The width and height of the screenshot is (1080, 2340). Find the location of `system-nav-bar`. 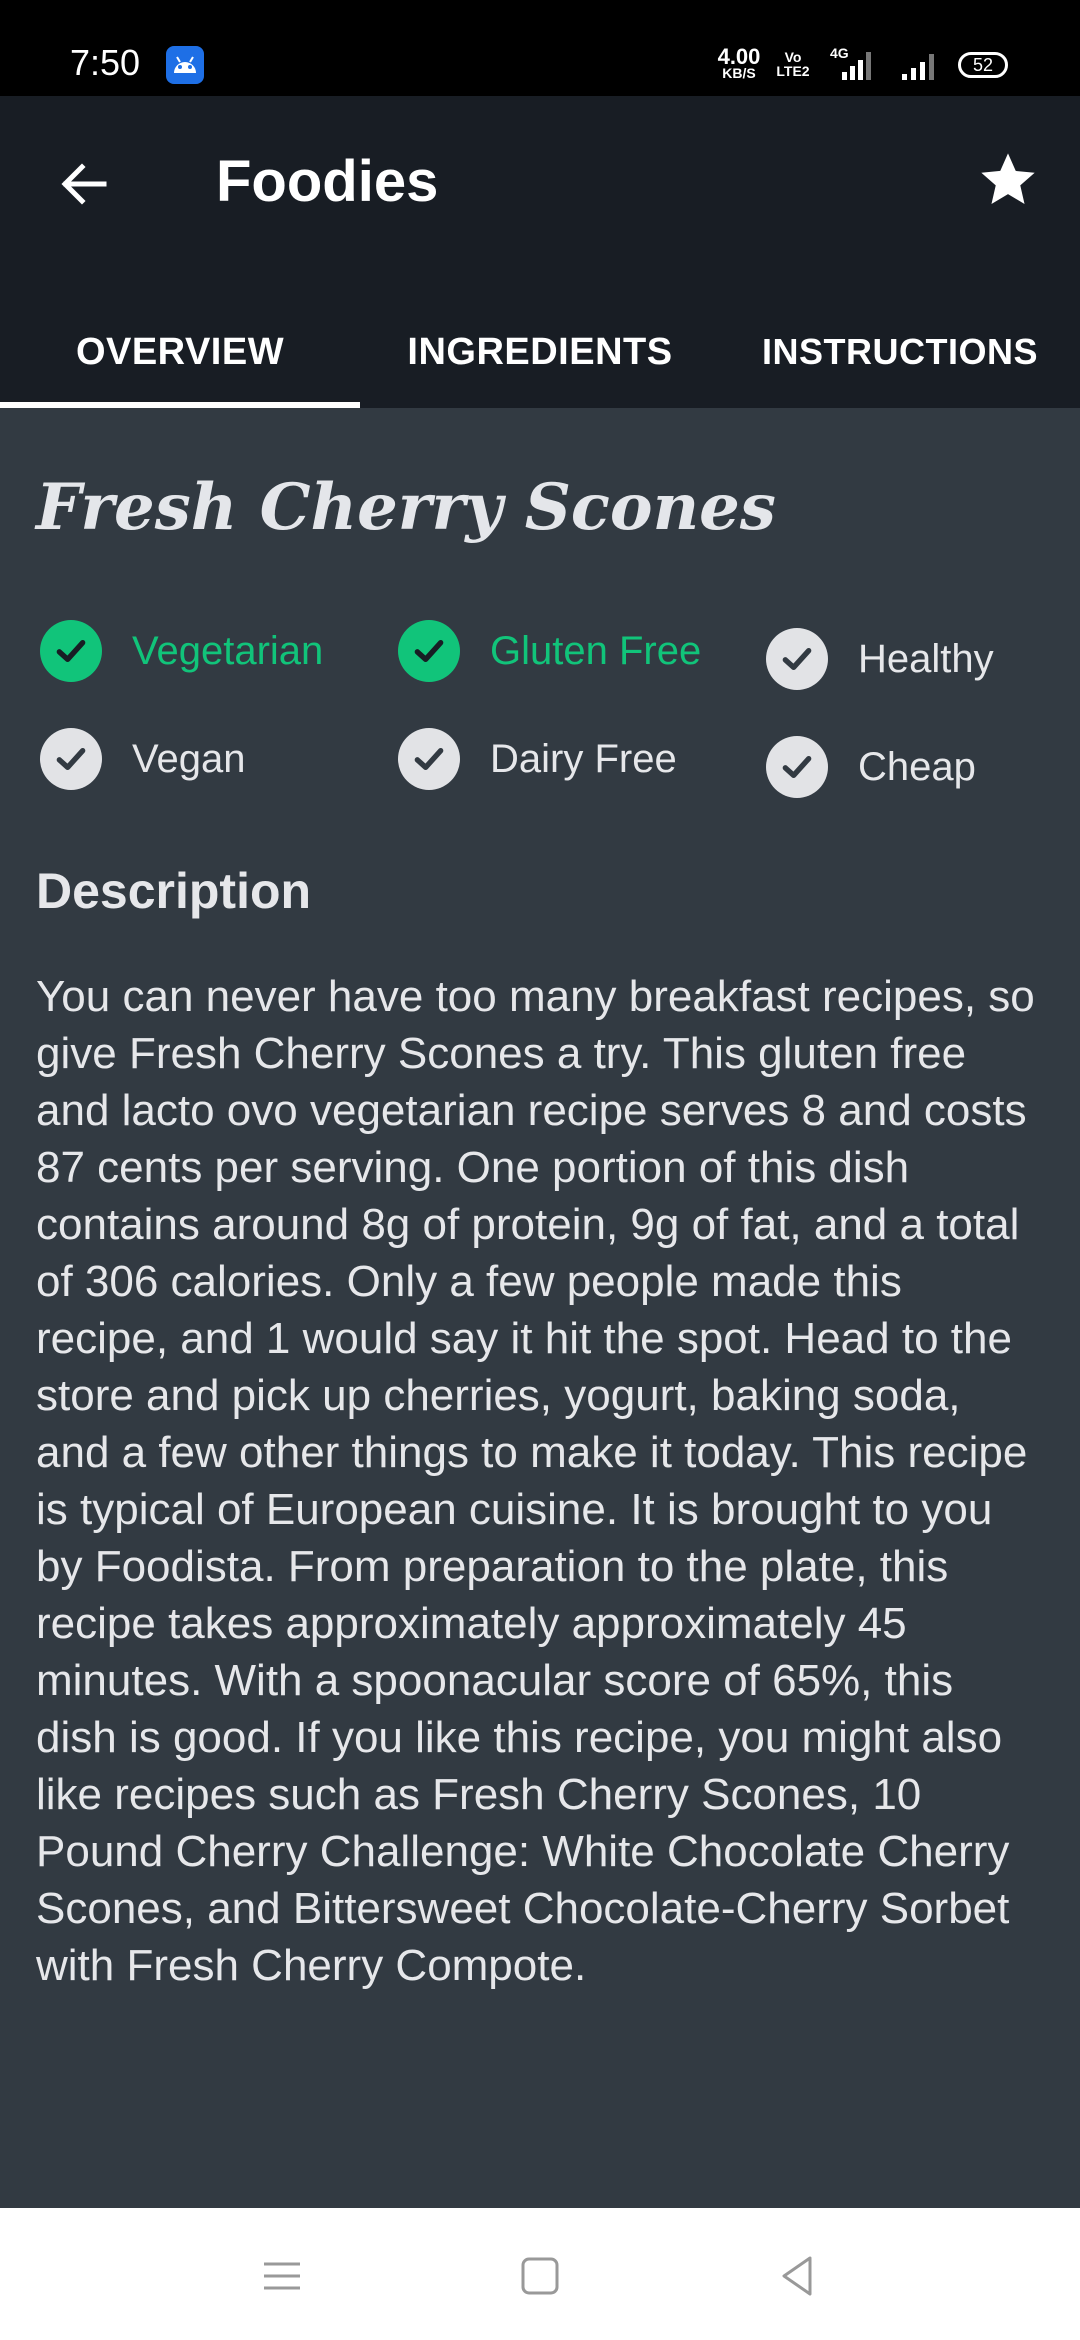

system-nav-bar is located at coordinates (540, 2274).